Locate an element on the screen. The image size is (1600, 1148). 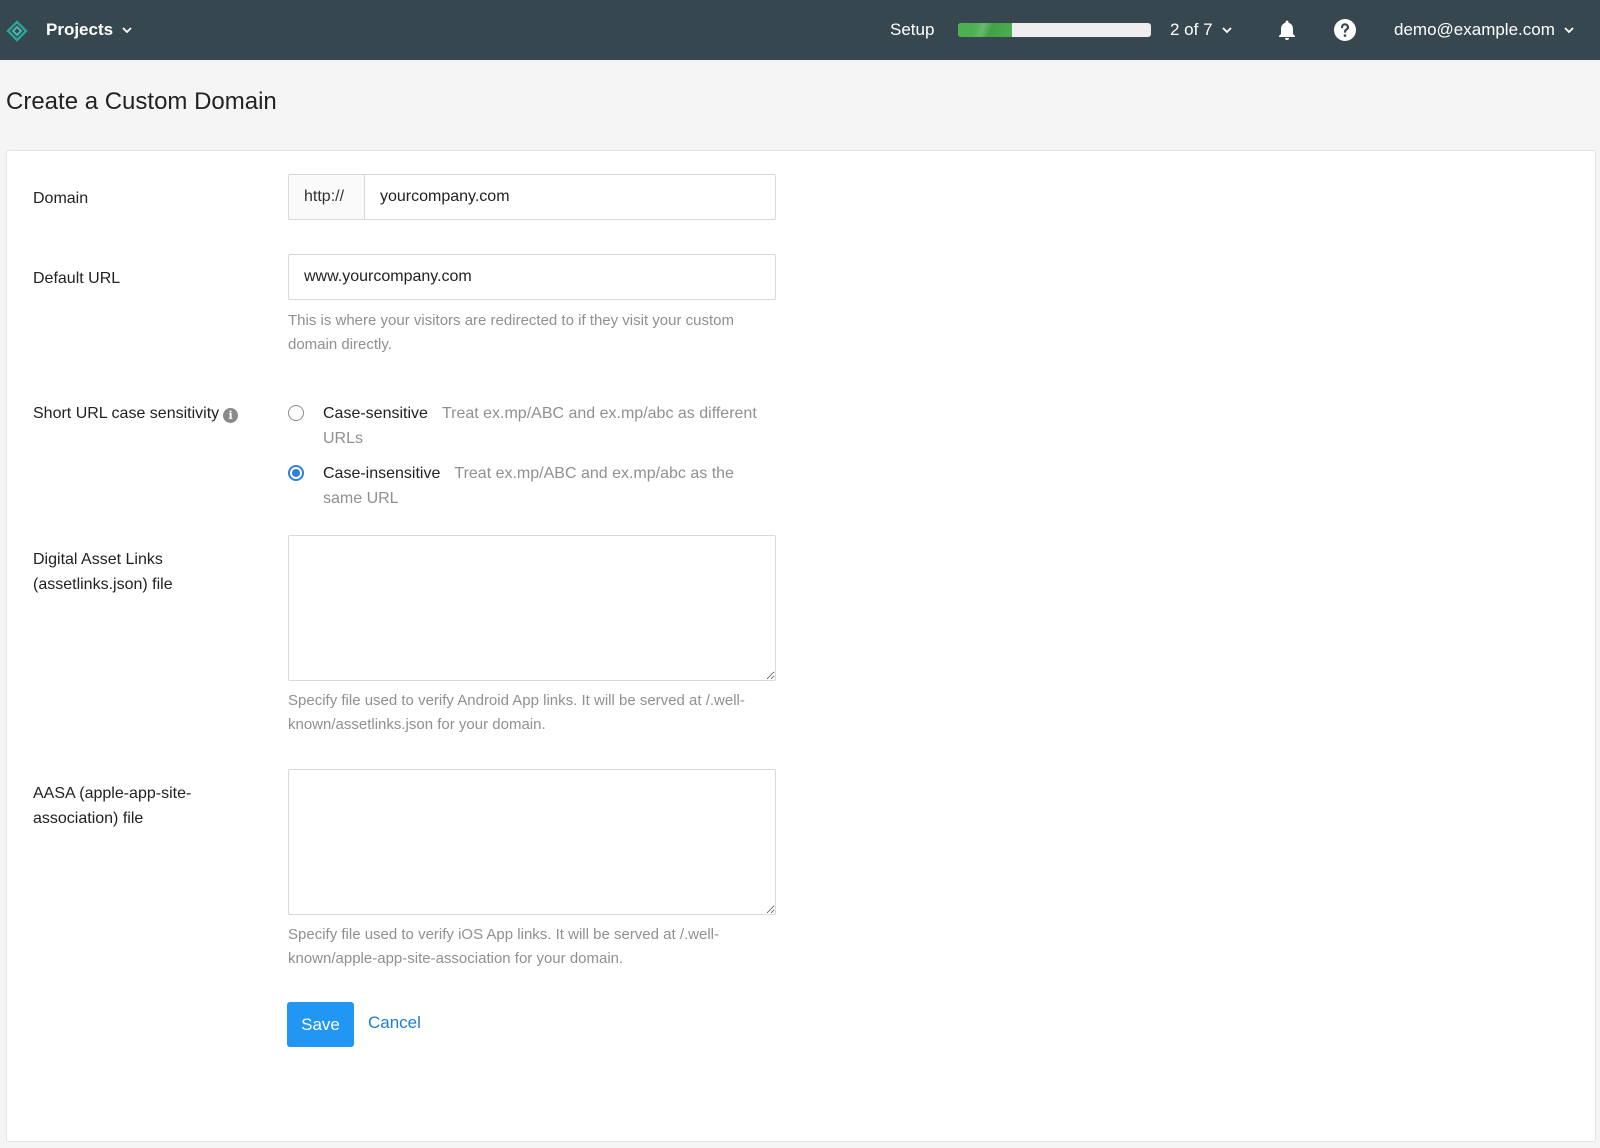
projects-label: Projects is located at coordinates (80, 29).